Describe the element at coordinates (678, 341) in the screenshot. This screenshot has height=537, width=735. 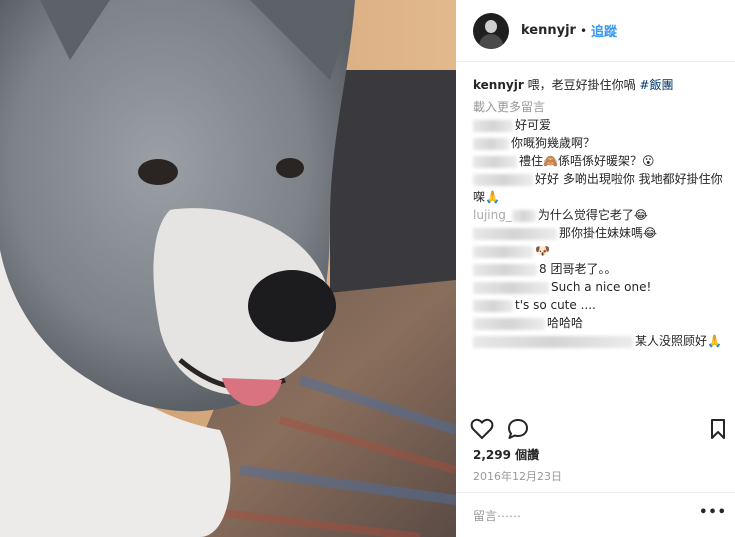
I see `comment-text: 某人没照顾好🙏` at that location.